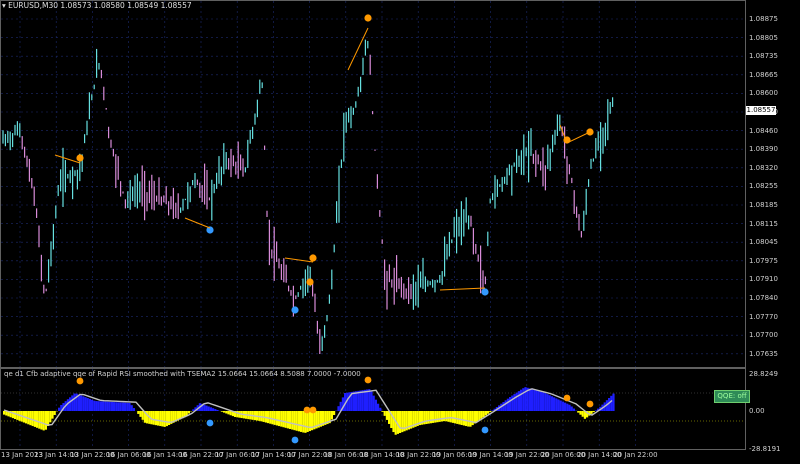 The image size is (800, 464). What do you see at coordinates (763, 56) in the screenshot?
I see `price-axis-label: 1.08735` at bounding box center [763, 56].